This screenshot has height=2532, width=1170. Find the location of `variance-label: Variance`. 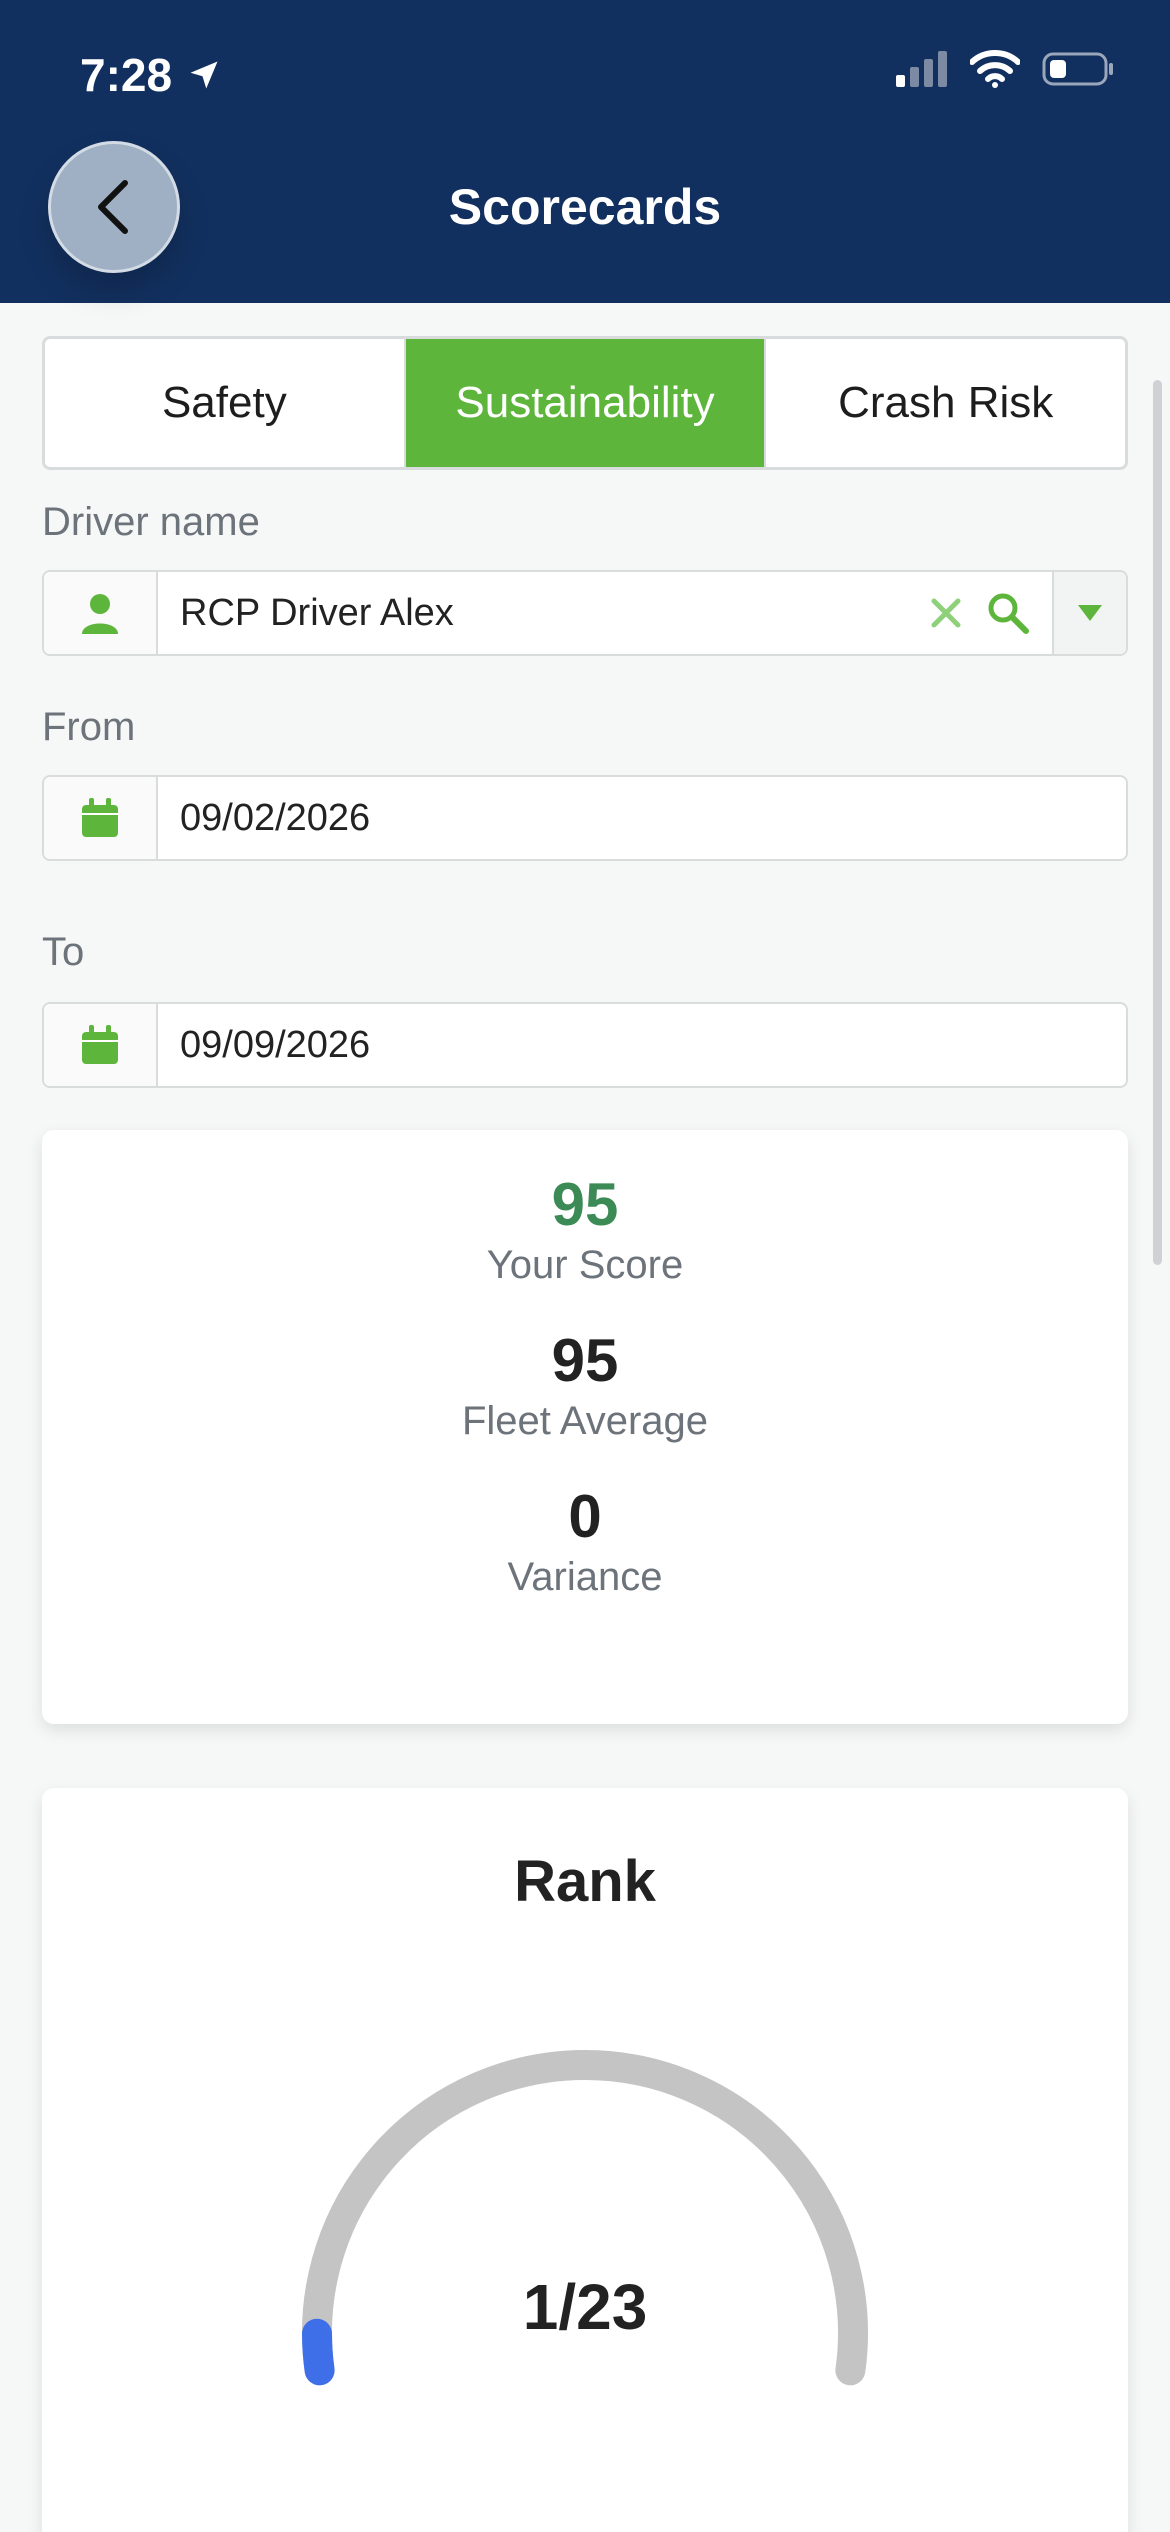

variance-label: Variance is located at coordinates (585, 1577).